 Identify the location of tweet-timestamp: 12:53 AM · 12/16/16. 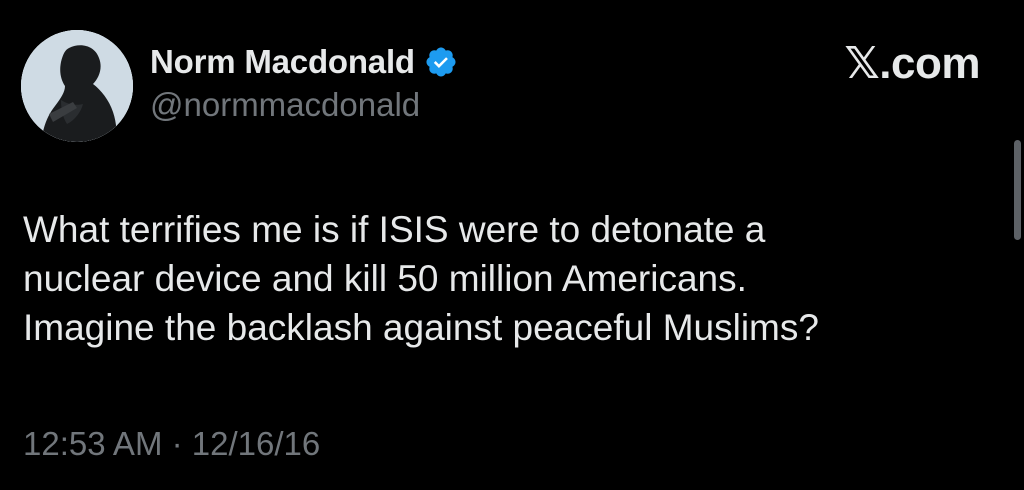
(171, 444).